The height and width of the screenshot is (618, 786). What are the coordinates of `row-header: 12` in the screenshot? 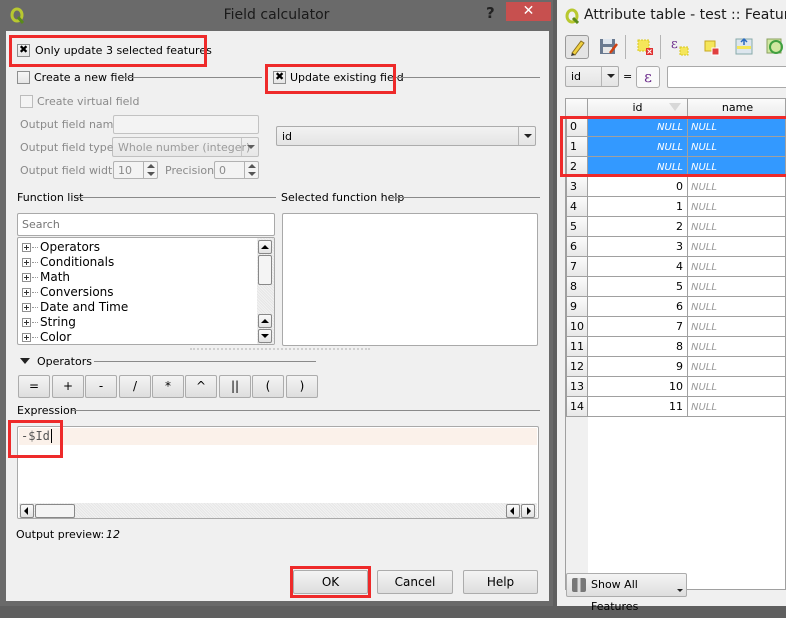 It's located at (577, 367).